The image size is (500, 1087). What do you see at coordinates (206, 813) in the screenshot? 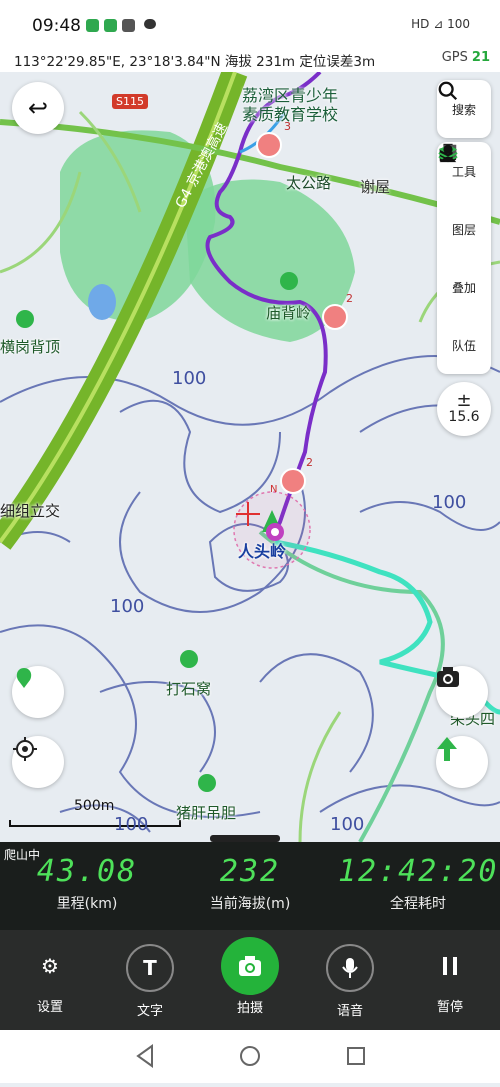
I see `place-label-zhugan: 猪肝吊胆` at bounding box center [206, 813].